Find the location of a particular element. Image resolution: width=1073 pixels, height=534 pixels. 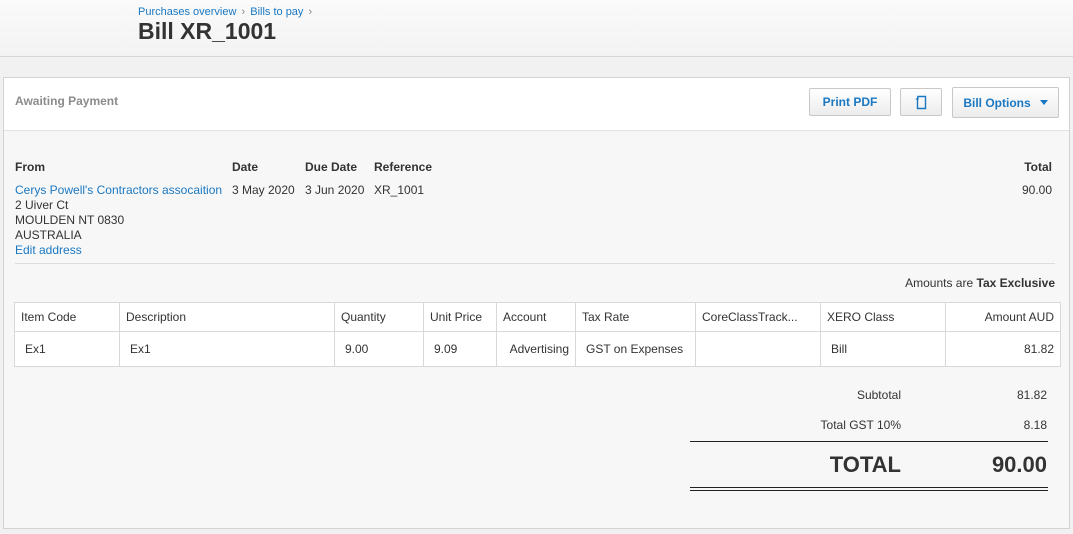

total-divider is located at coordinates (869, 441).